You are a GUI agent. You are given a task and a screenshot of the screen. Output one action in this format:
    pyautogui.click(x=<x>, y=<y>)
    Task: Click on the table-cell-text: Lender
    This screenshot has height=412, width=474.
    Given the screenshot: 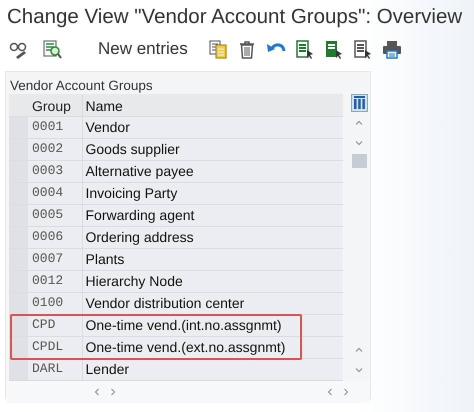 What is the action you would take?
    pyautogui.click(x=107, y=369)
    